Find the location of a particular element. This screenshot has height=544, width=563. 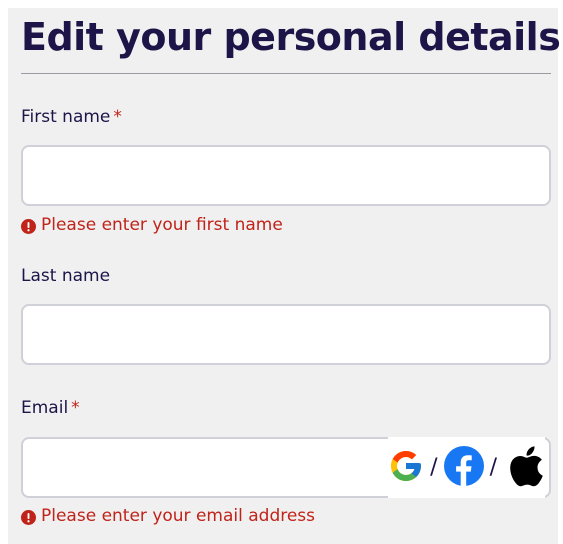

first-name-error: Please enter your first name is located at coordinates (152, 225).